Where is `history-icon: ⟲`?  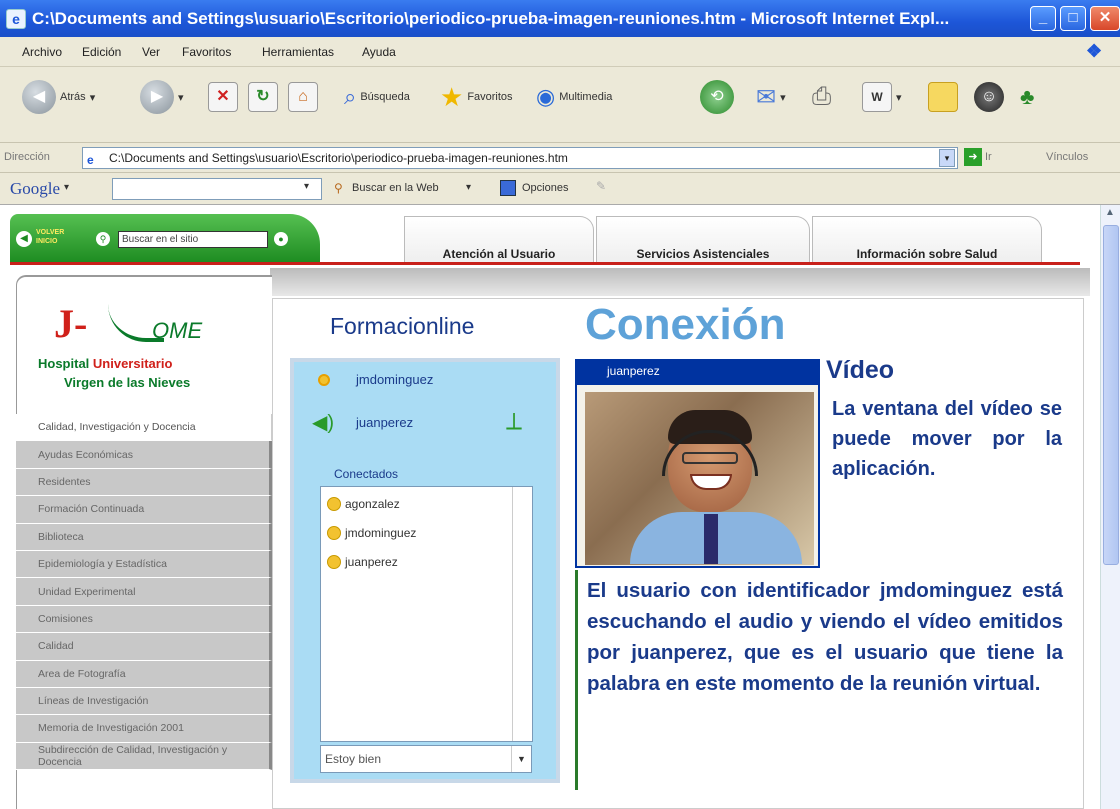
history-icon: ⟲ is located at coordinates (717, 97).